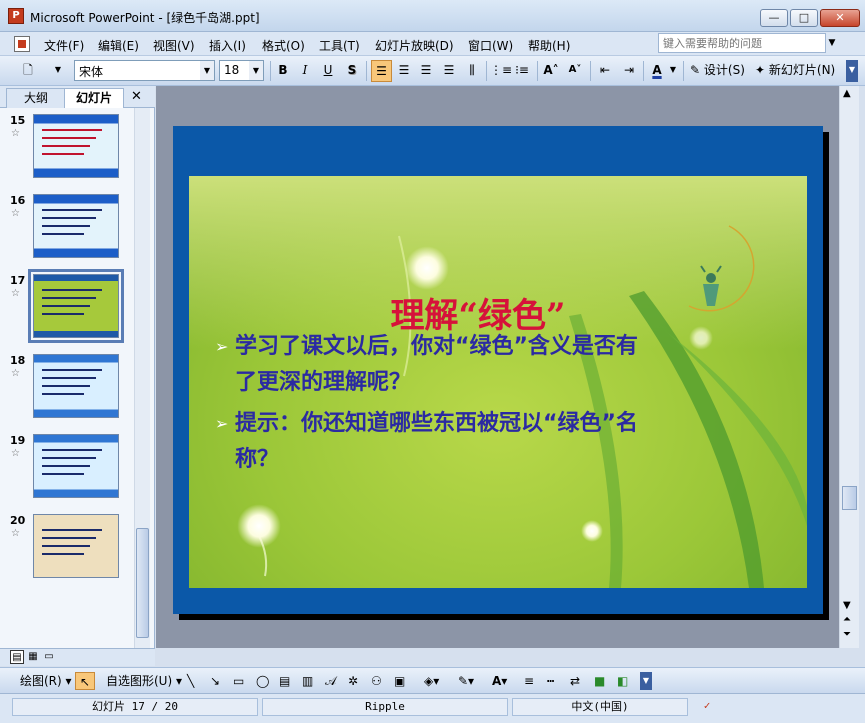 The height and width of the screenshot is (723, 865). I want to click on line-color-icon: ✎▾, so click(466, 681).